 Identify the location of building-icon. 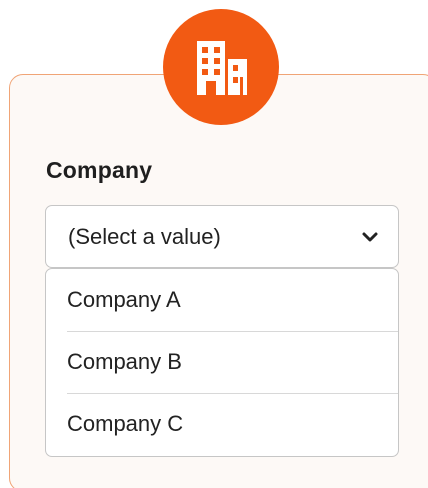
(222, 68).